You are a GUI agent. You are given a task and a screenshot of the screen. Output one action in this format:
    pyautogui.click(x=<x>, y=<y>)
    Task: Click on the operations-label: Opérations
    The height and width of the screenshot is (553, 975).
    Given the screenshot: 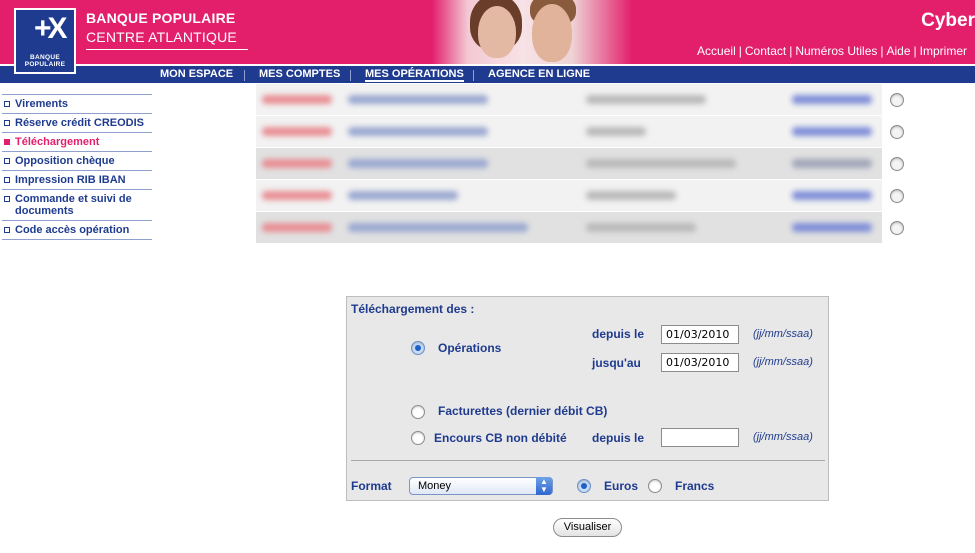 What is the action you would take?
    pyautogui.click(x=470, y=348)
    